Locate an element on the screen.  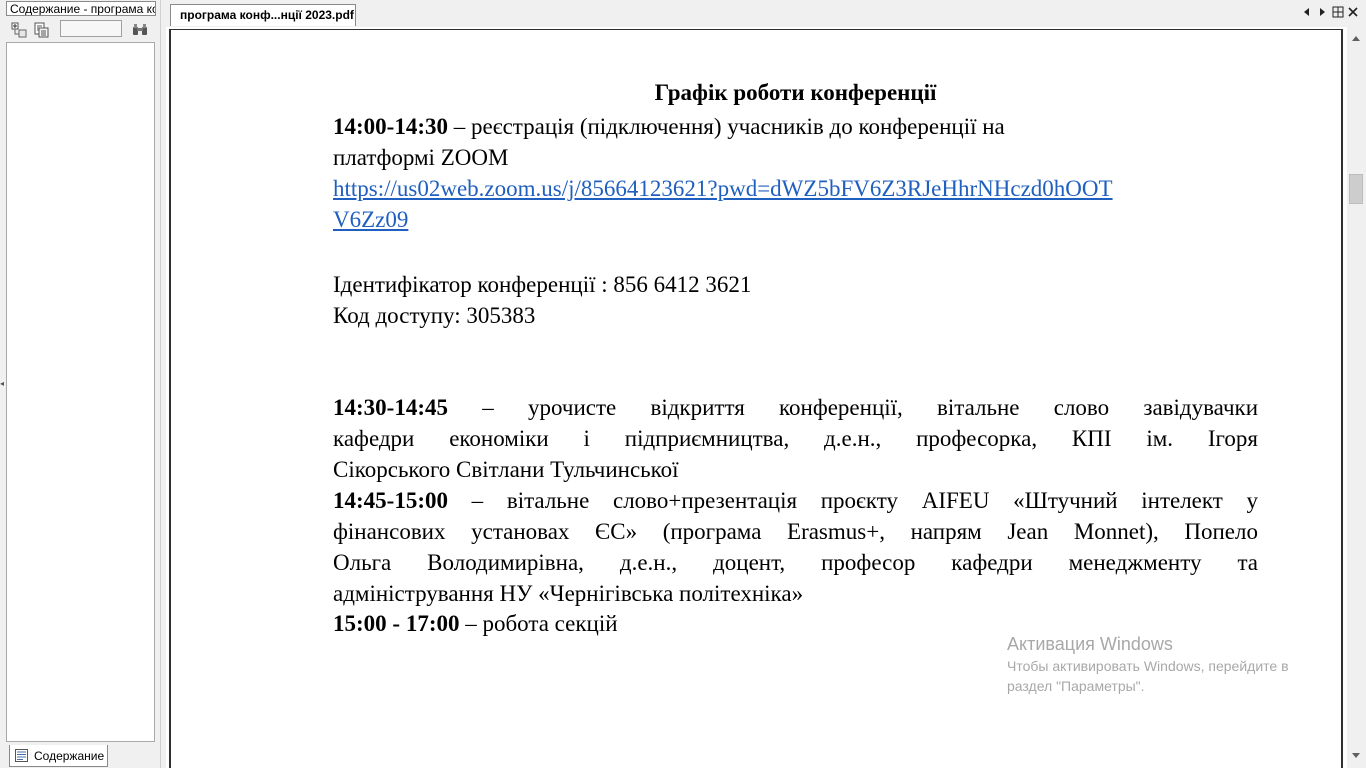
sections-time: 15:00 - 17:00 is located at coordinates (396, 623).